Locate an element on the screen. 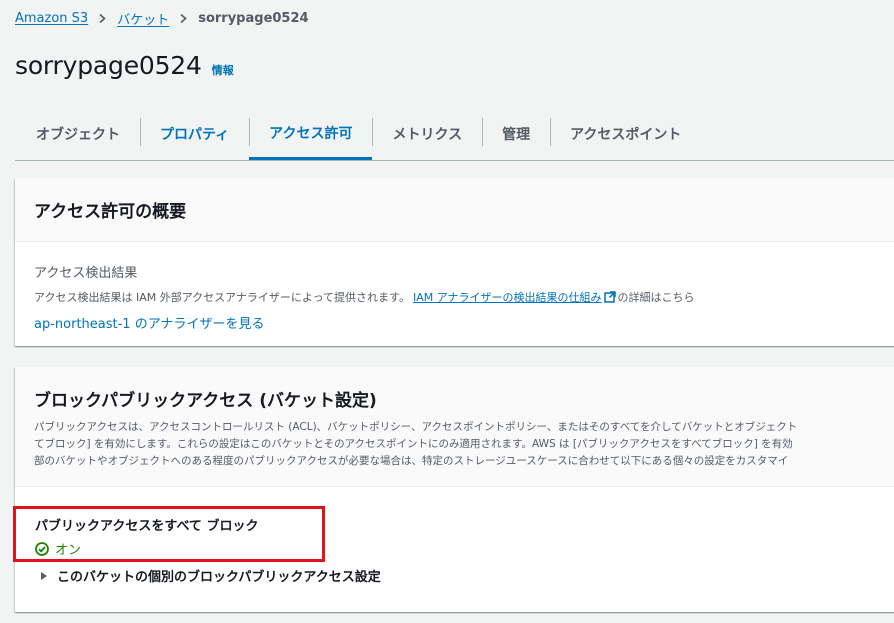 This screenshot has height=623, width=894. tab-access-points: アクセスポイント is located at coordinates (625, 134).